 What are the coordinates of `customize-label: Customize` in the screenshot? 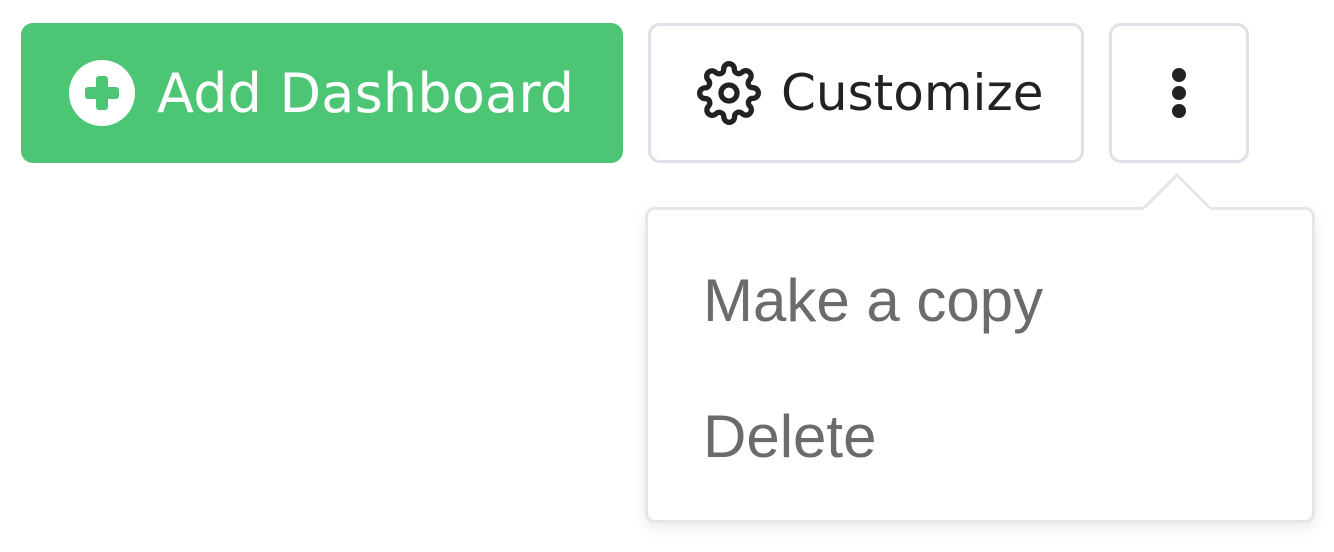 It's located at (912, 93).